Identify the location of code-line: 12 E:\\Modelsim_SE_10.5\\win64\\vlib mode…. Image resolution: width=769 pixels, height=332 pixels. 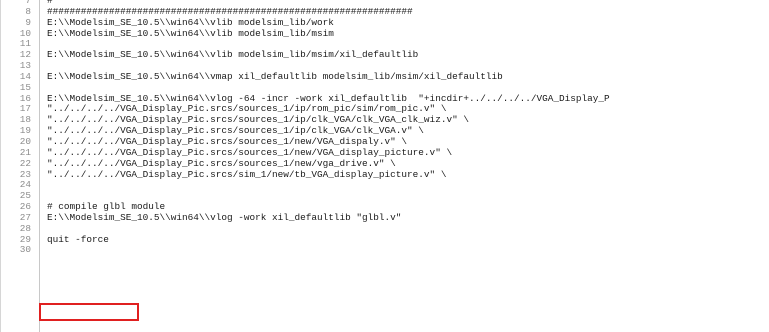
(385, 55).